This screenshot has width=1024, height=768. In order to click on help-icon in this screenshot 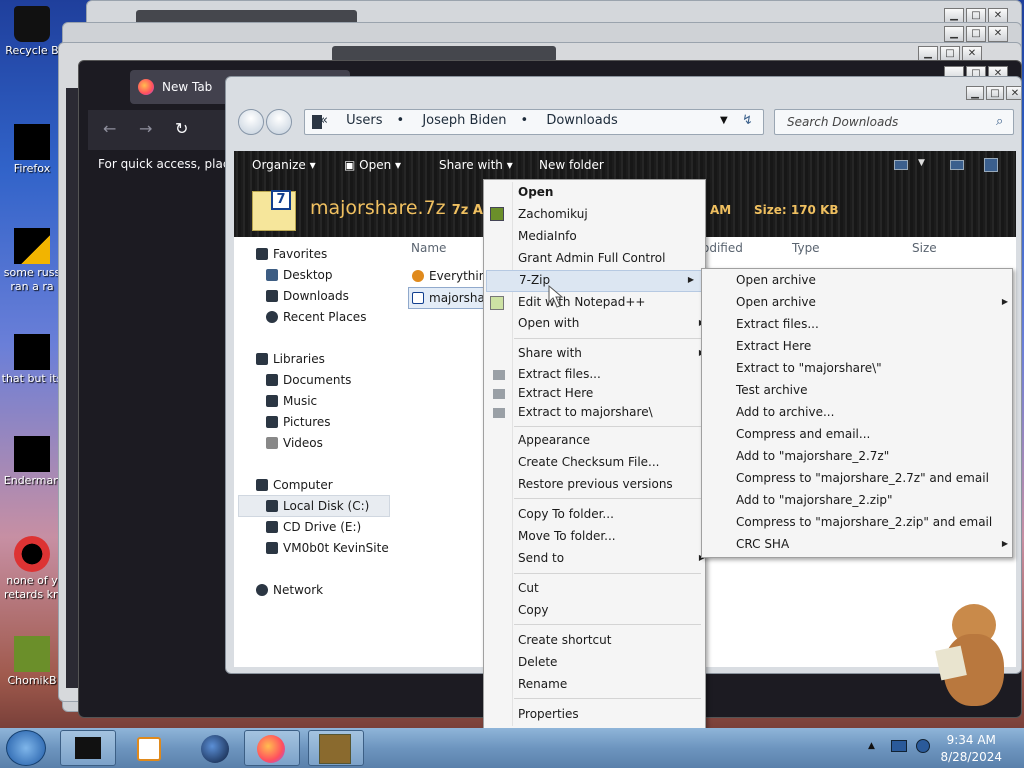, I will do `click(991, 165)`.